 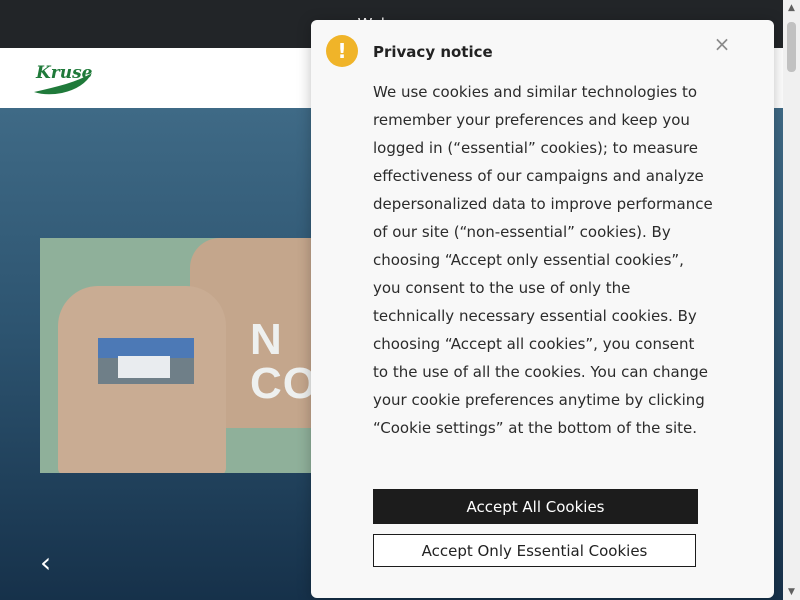 I want to click on page-scrollbar: ▲ ▼, so click(x=791, y=300).